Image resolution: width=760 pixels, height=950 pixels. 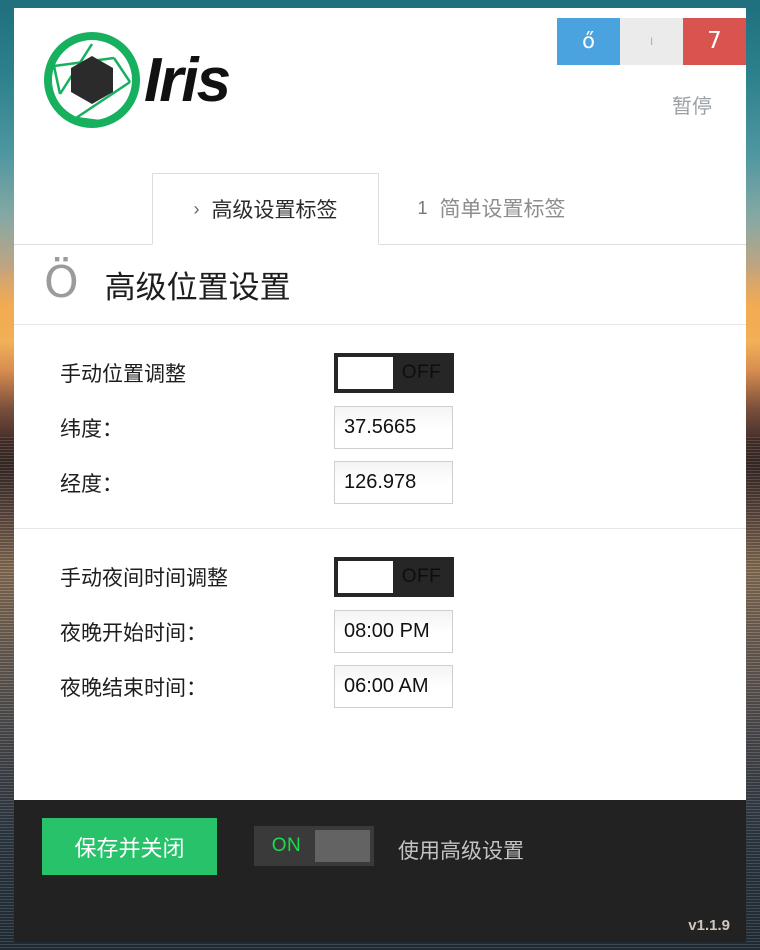 I want to click on tab-advanced-marker: ›, so click(x=196, y=208).